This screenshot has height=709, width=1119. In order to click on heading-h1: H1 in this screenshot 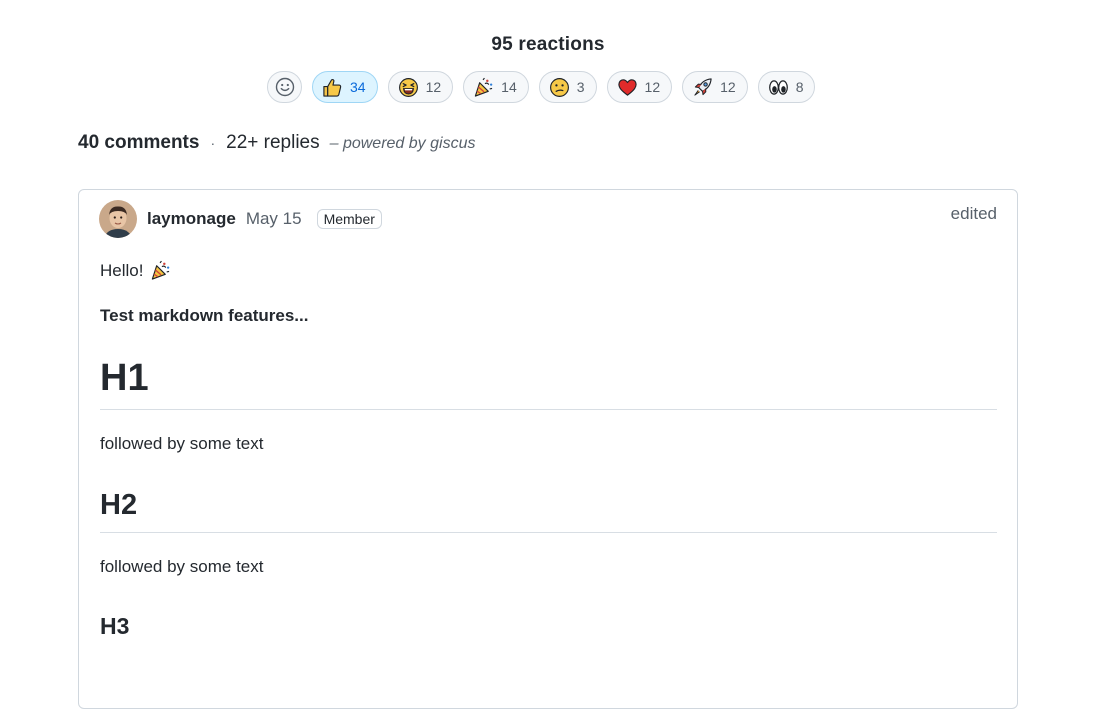, I will do `click(548, 383)`.